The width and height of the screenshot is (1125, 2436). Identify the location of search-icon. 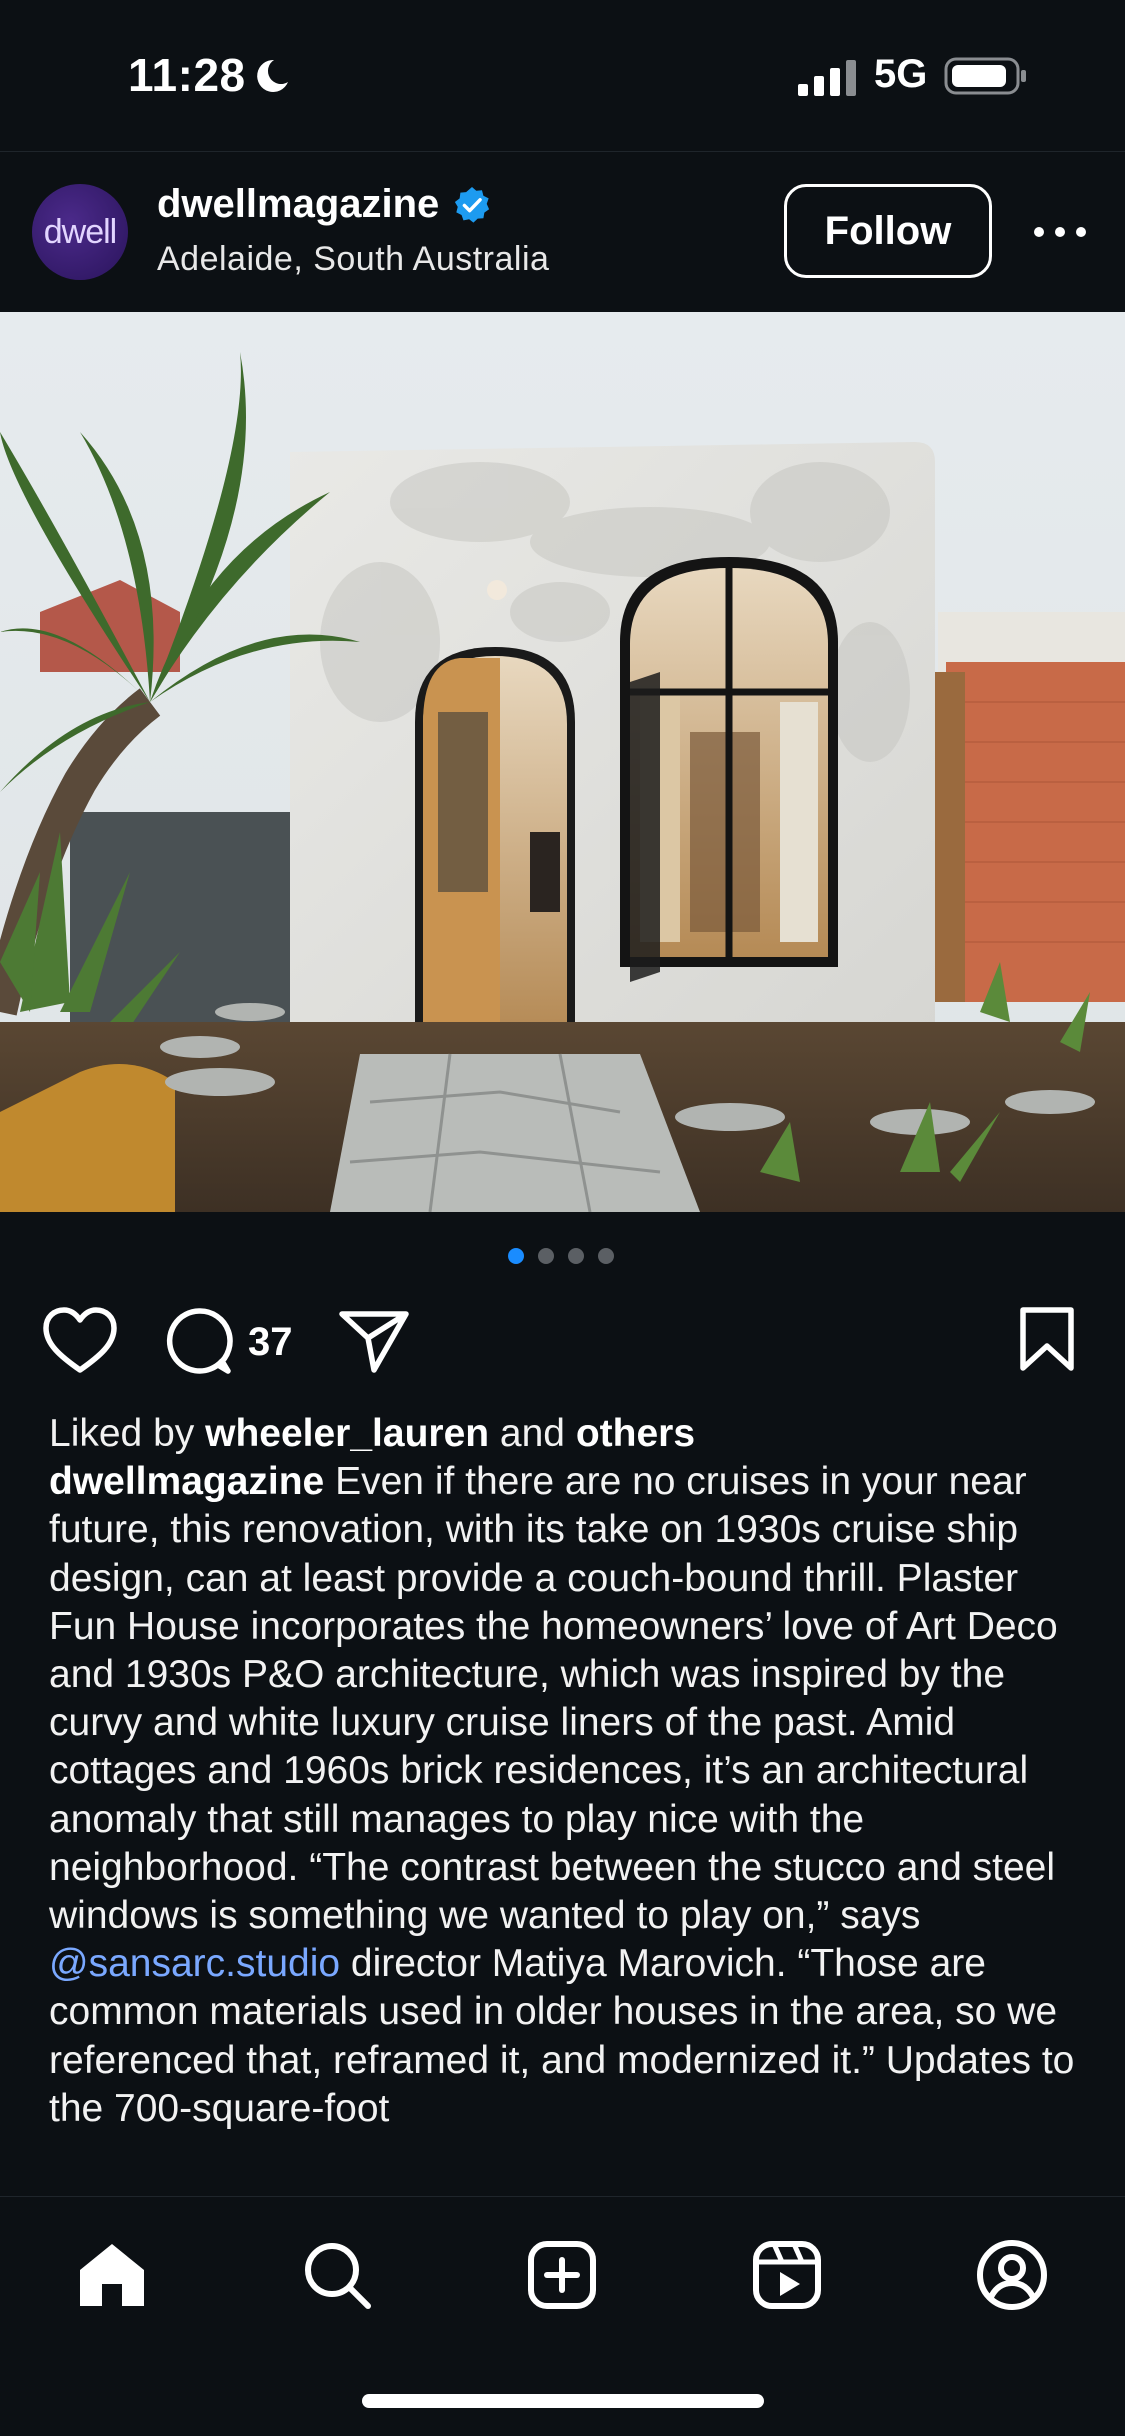
(338, 2276).